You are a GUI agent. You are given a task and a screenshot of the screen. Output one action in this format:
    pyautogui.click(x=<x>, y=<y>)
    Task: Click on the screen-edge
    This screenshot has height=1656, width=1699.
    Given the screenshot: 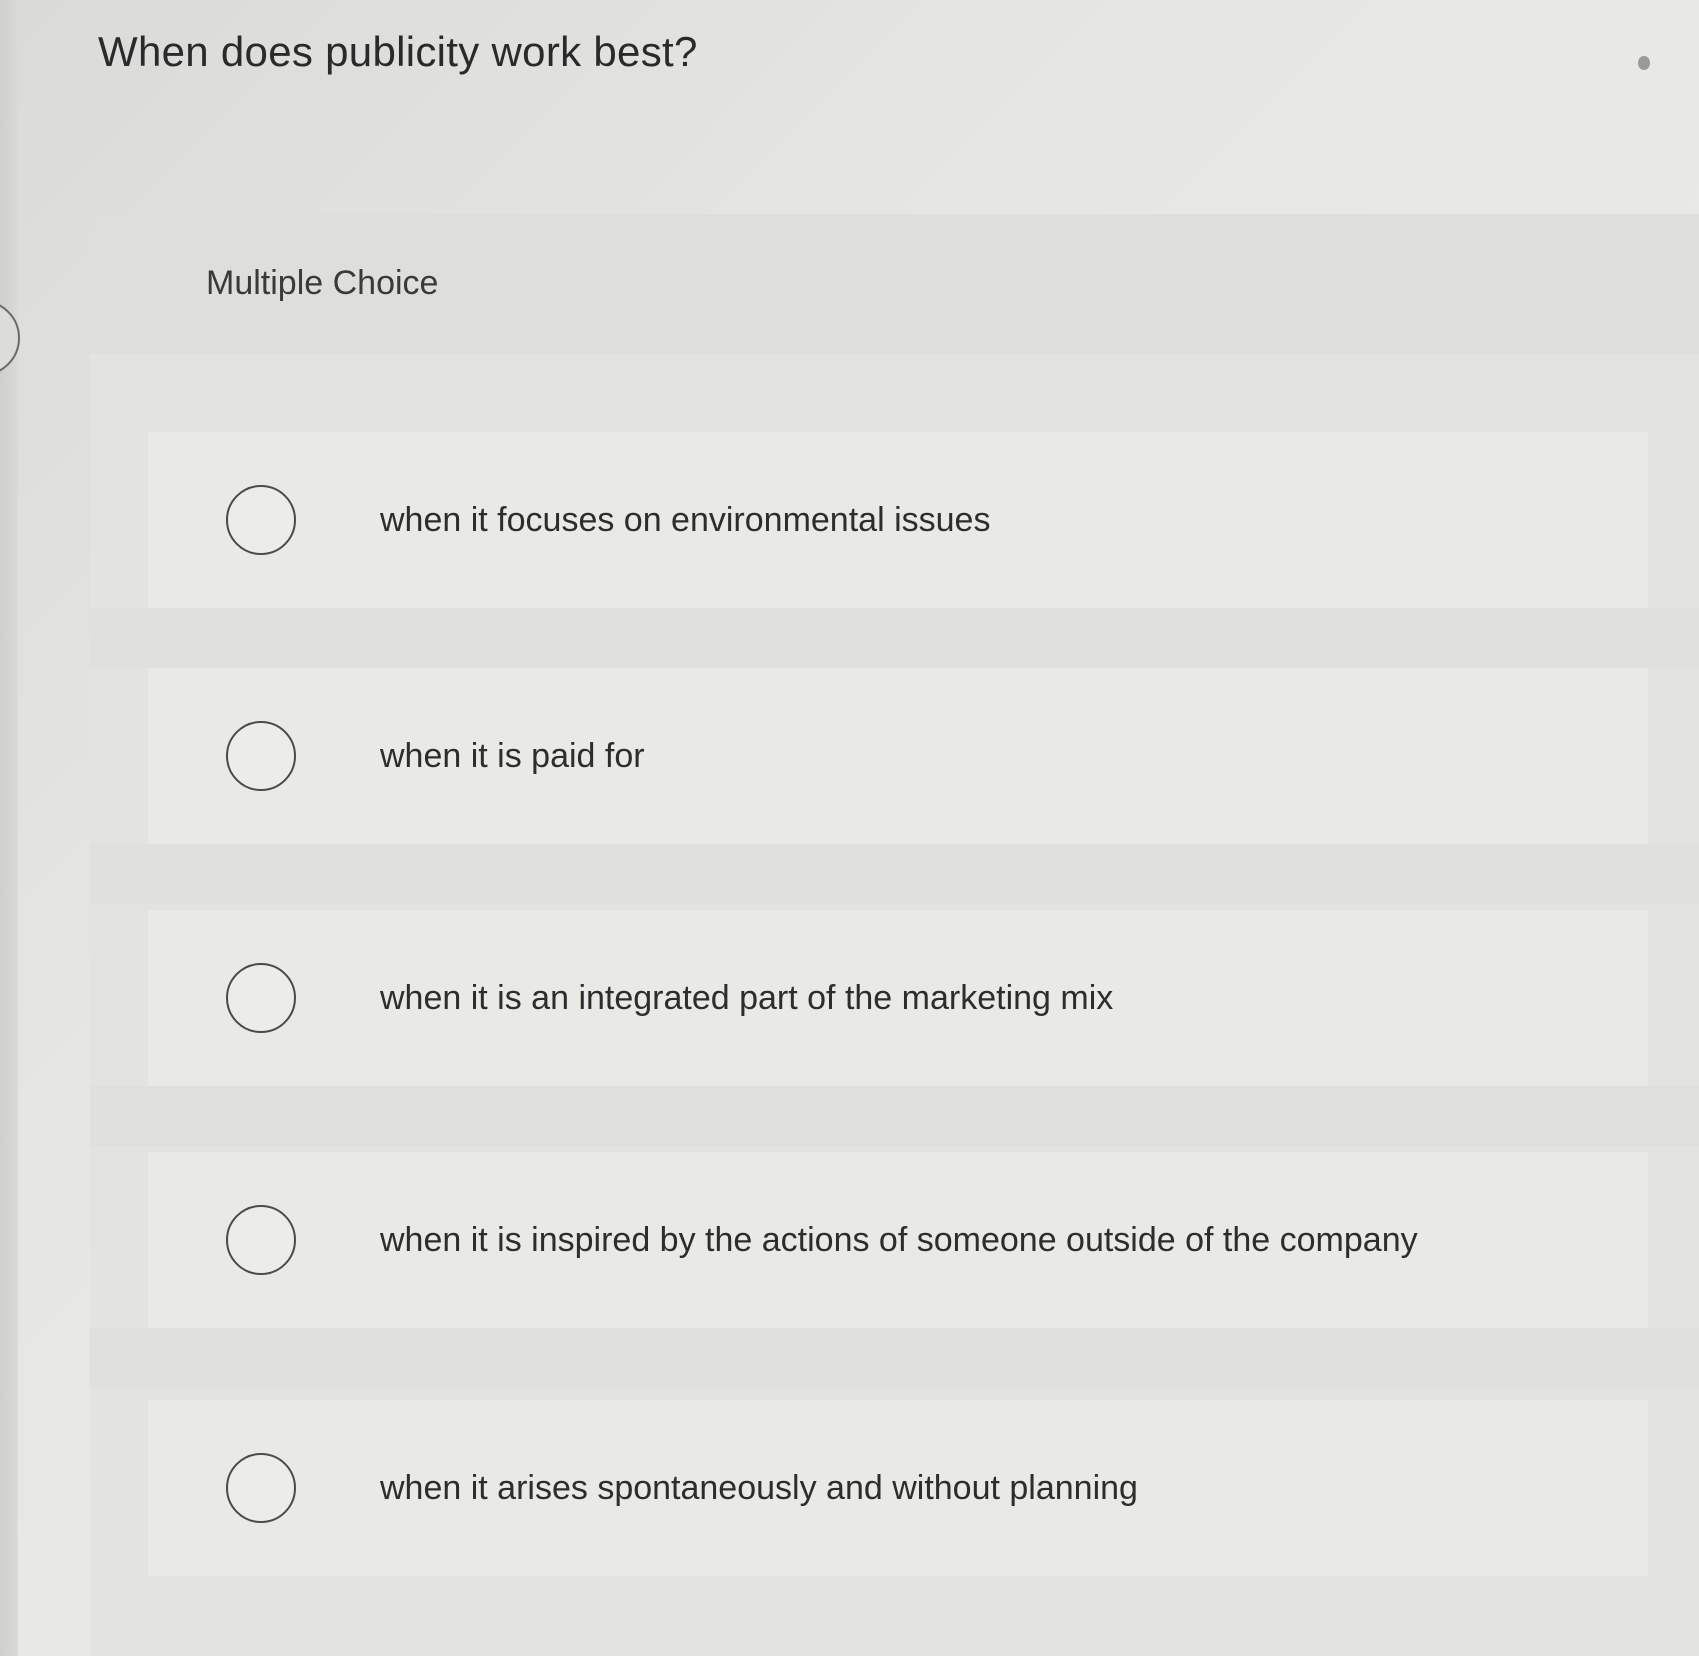 What is the action you would take?
    pyautogui.click(x=9, y=828)
    